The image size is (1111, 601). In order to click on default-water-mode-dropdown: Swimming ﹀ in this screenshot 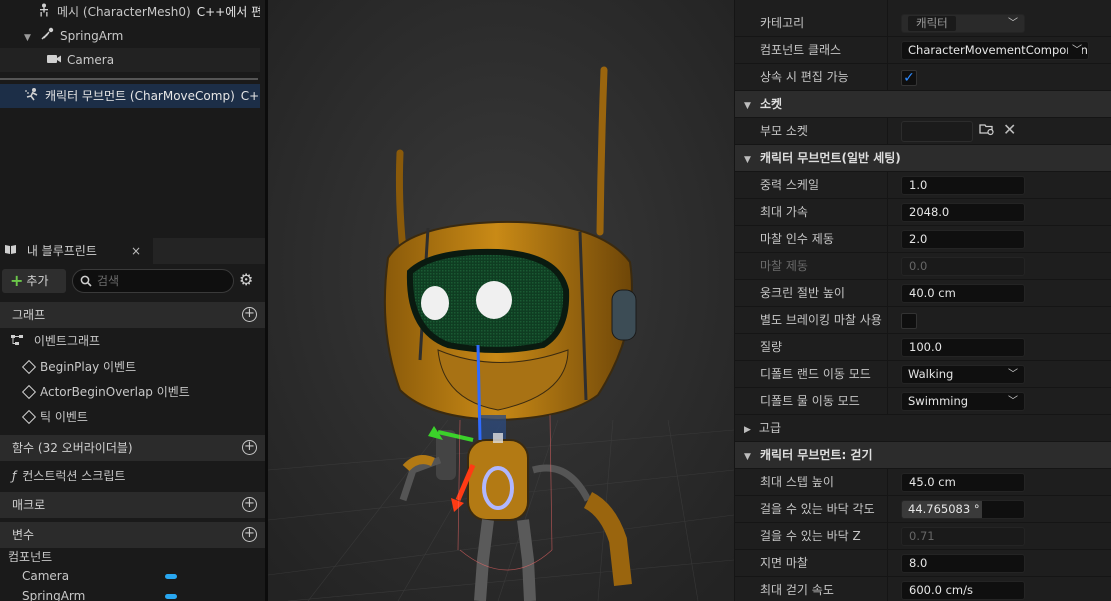, I will do `click(963, 401)`.